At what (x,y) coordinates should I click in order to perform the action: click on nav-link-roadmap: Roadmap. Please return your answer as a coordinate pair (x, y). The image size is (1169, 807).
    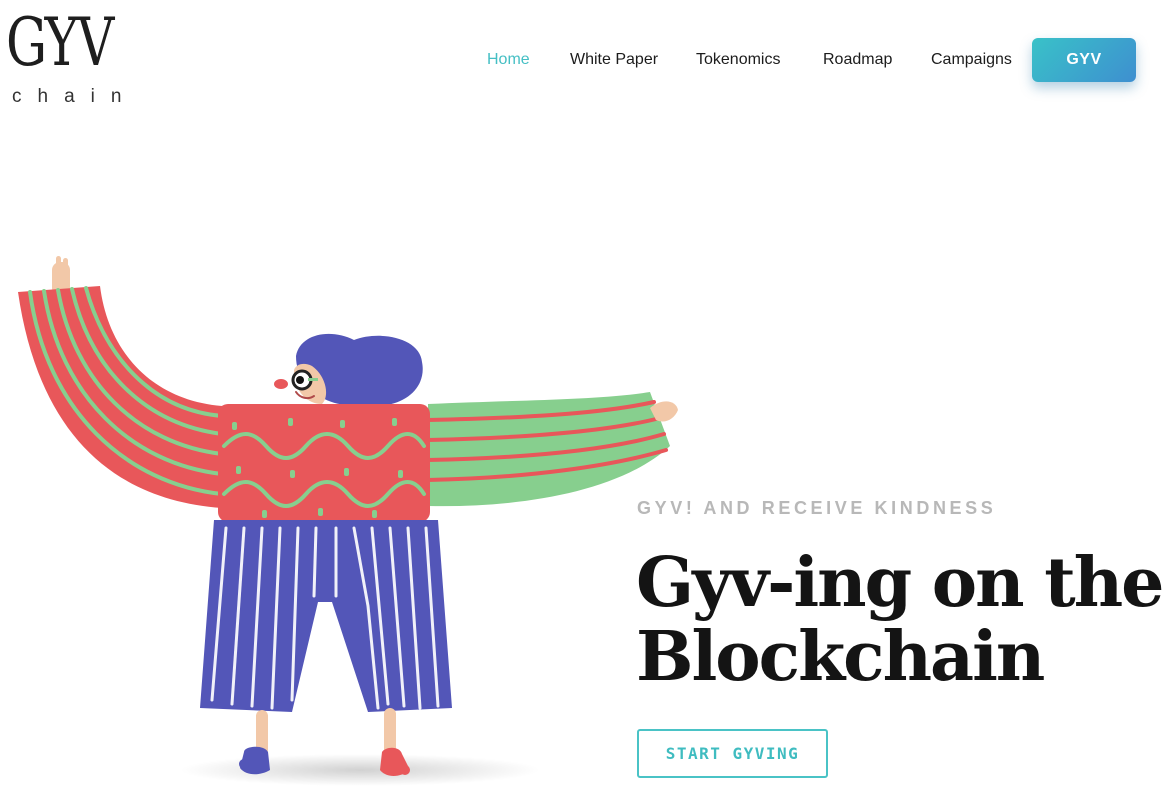
    Looking at the image, I should click on (857, 60).